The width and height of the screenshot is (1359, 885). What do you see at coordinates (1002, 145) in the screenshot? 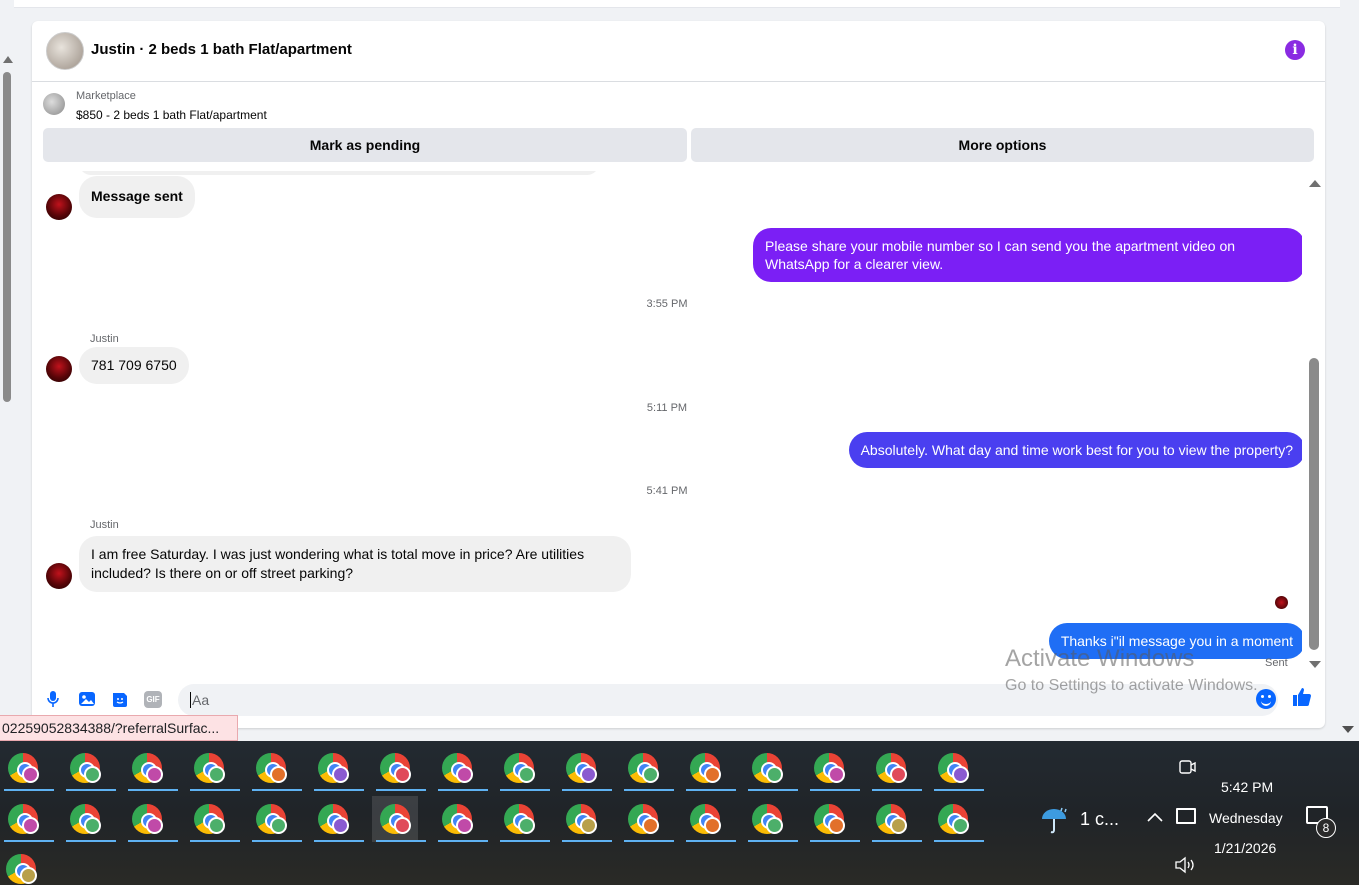
I see `more-options-button: More options` at bounding box center [1002, 145].